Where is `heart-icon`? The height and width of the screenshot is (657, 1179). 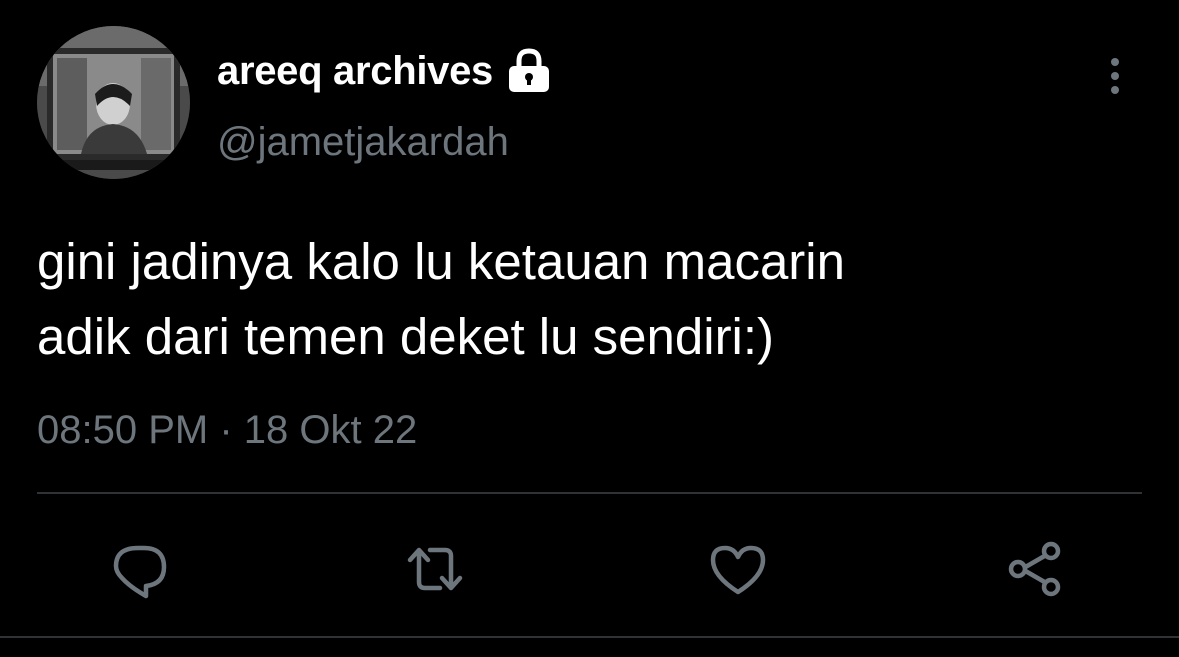
heart-icon is located at coordinates (738, 570).